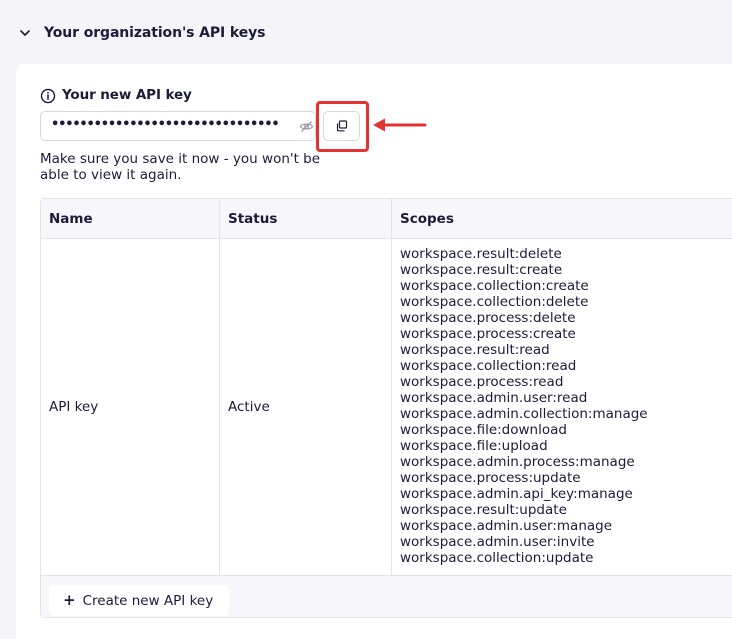  I want to click on info-icon, so click(48, 96).